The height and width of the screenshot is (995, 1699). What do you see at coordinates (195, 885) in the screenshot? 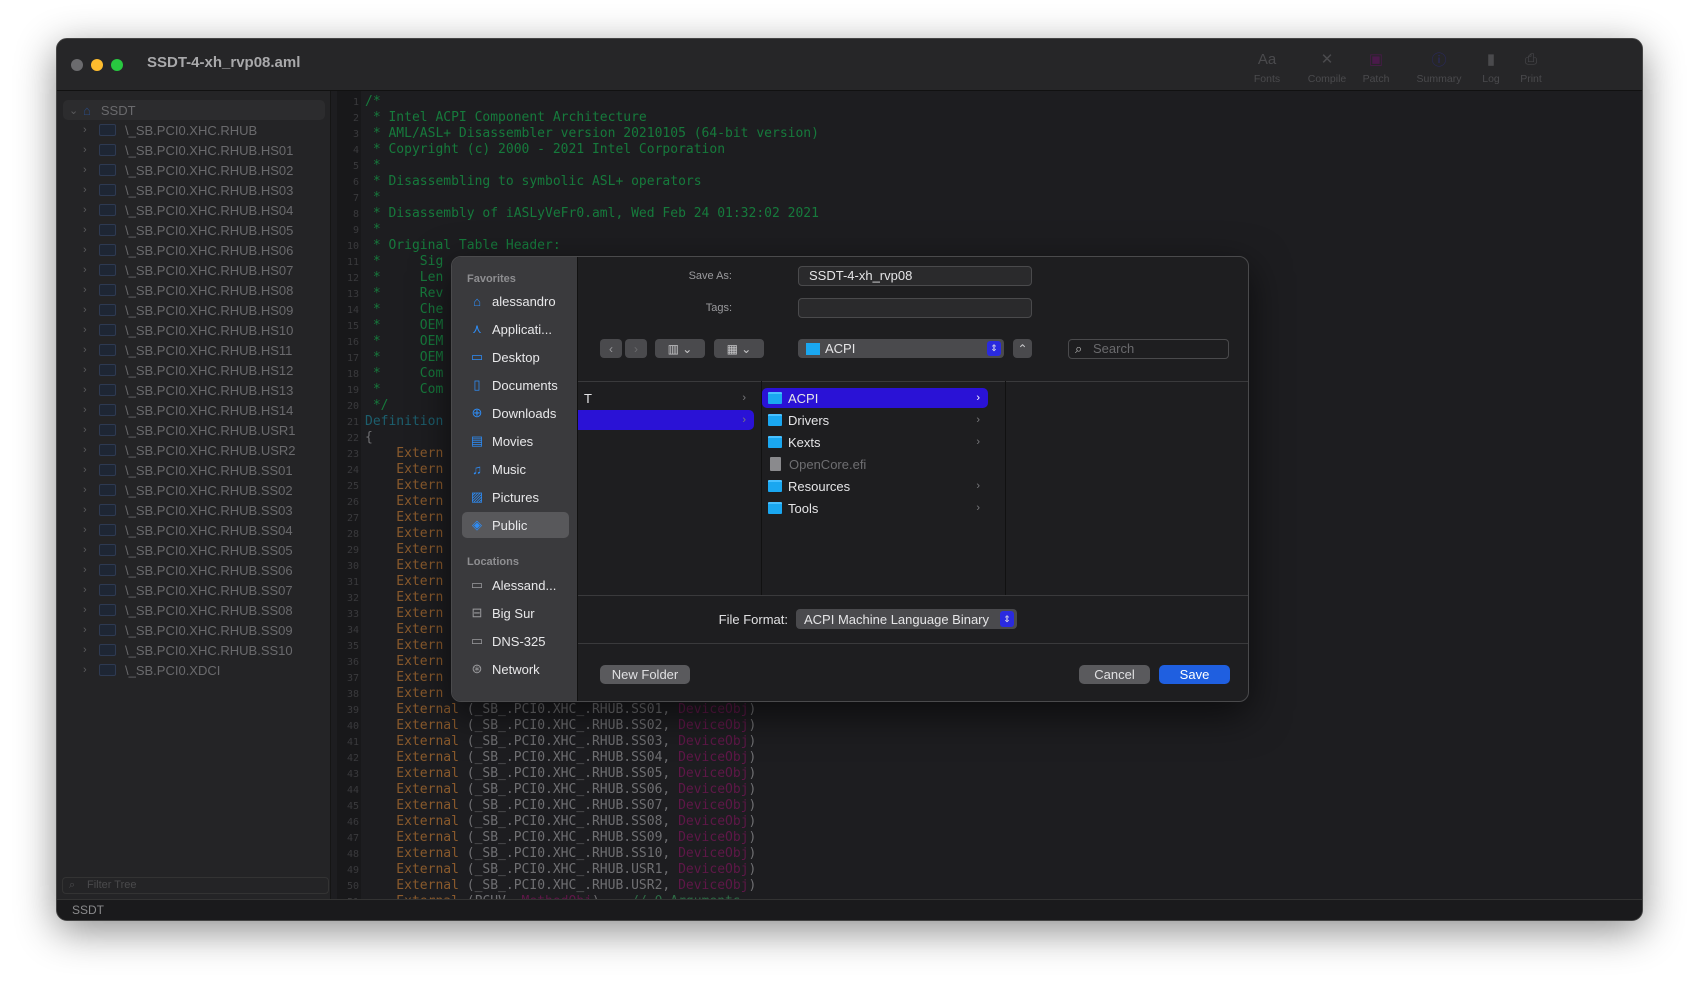
I see `filter-tree-input: ⌕ Filter Tree` at bounding box center [195, 885].